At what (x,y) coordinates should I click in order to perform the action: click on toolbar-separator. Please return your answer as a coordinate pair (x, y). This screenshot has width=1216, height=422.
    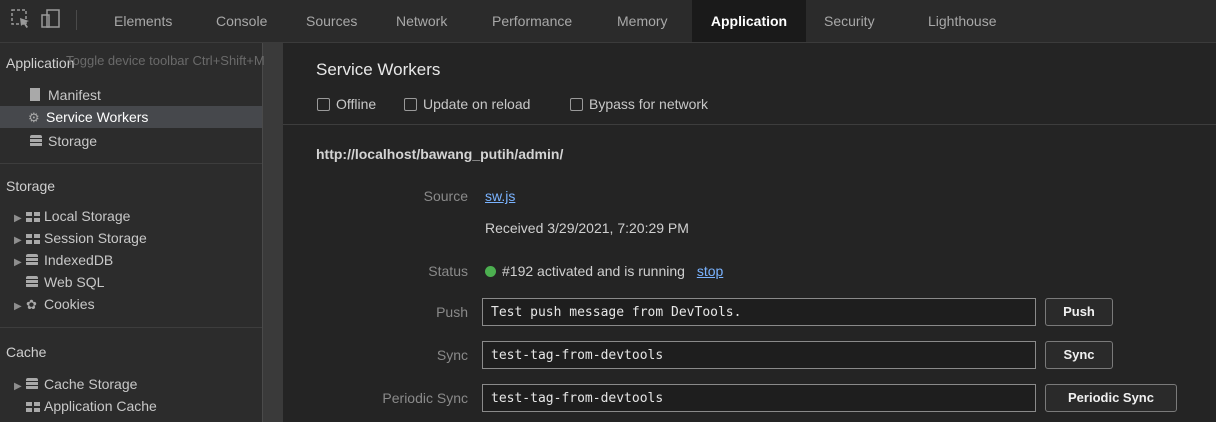
    Looking at the image, I should click on (76, 20).